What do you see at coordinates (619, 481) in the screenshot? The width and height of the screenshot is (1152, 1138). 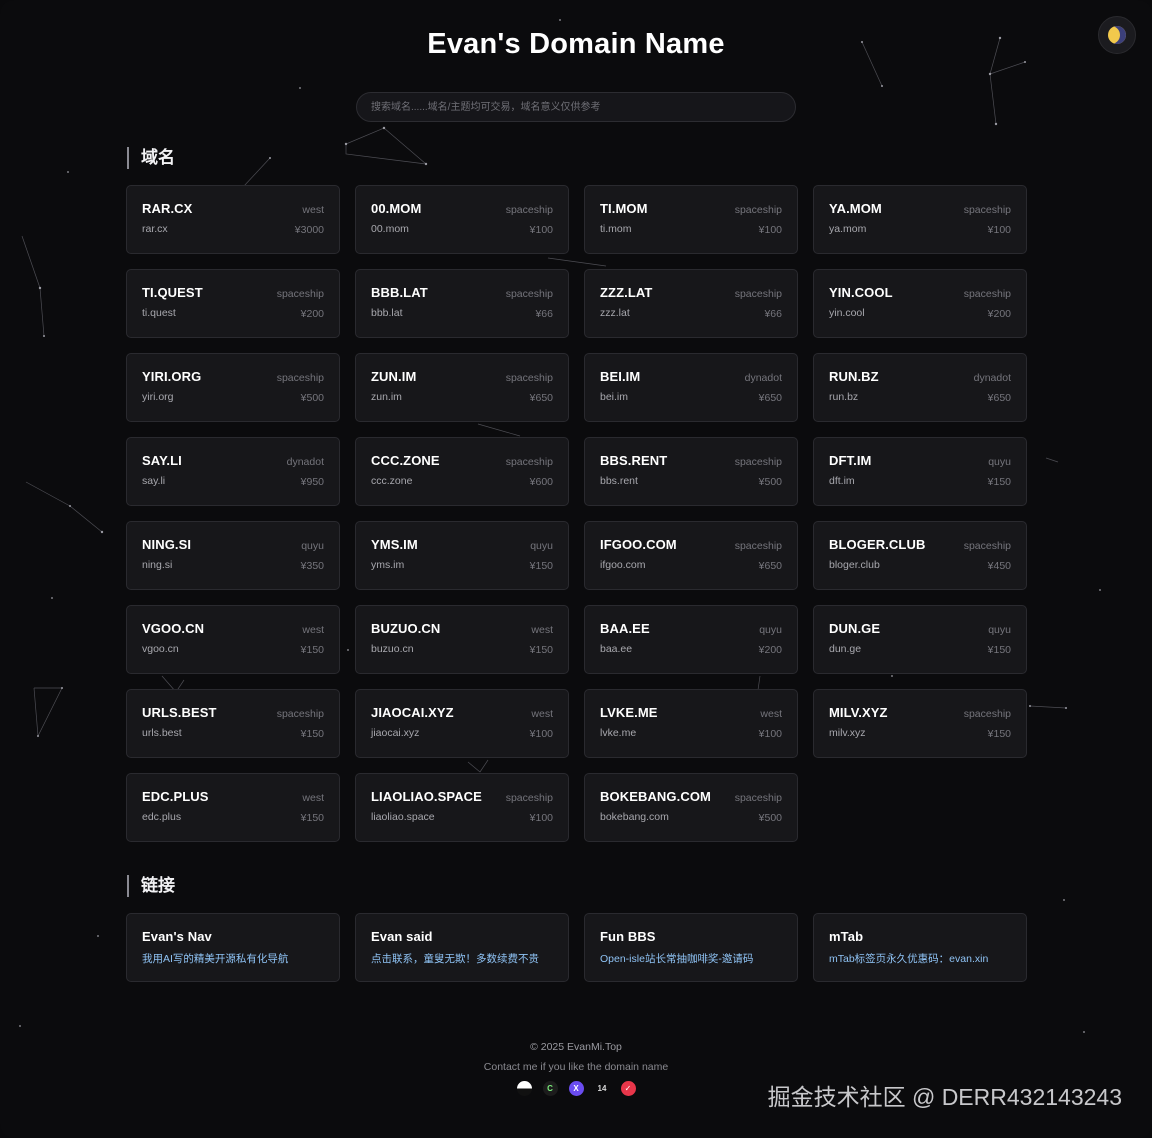 I see `domain-url: bbs.rent` at bounding box center [619, 481].